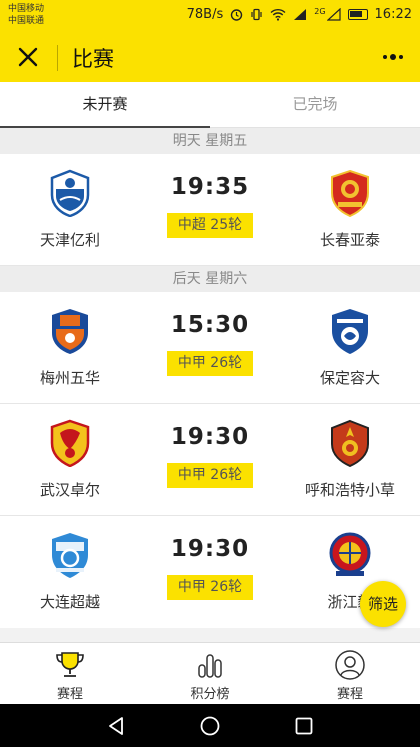 The height and width of the screenshot is (747, 420). I want to click on app-header: 比赛, so click(210, 57).